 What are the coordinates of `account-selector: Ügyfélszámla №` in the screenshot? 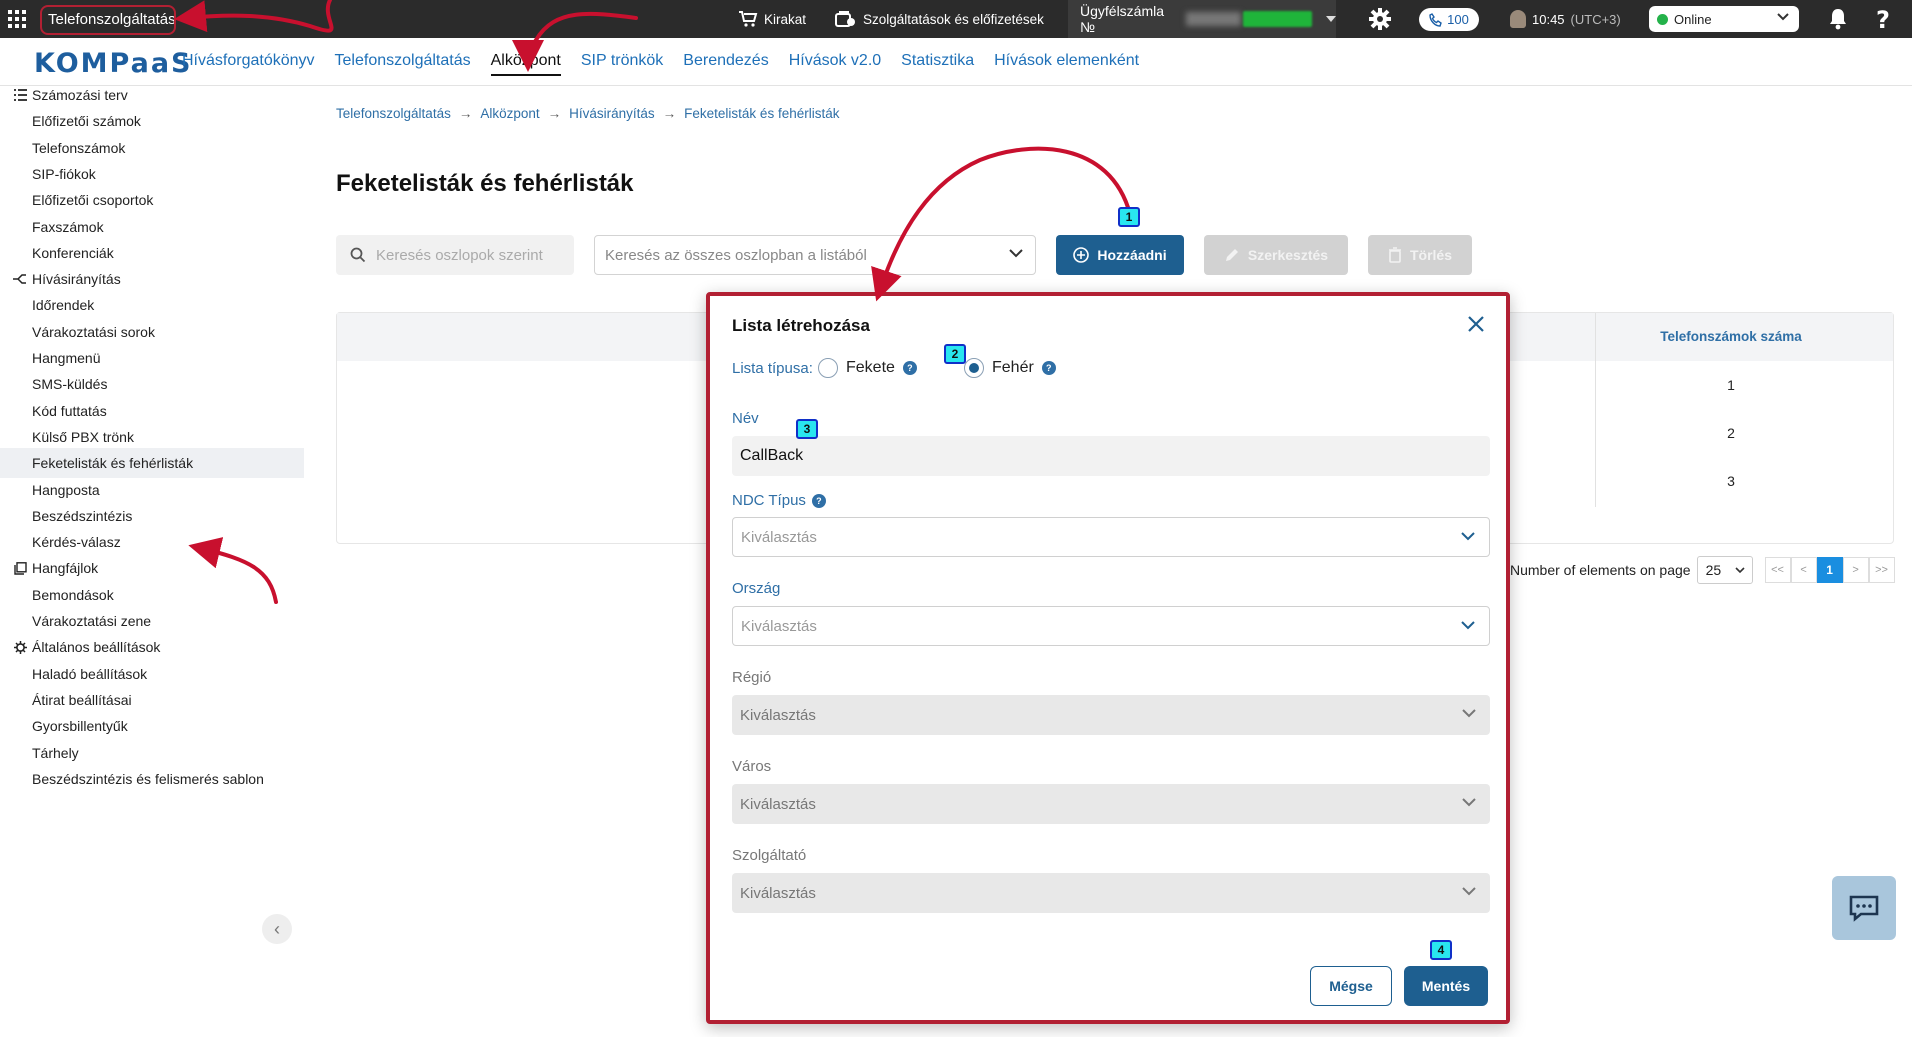 It's located at (1202, 19).